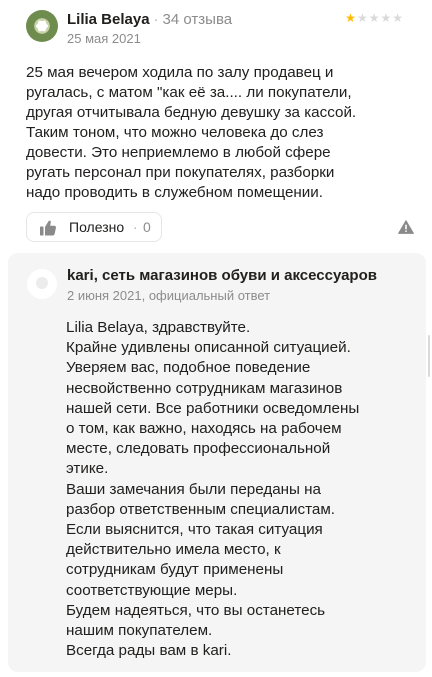 This screenshot has height=677, width=432. I want to click on reply-text-line: этике., so click(87, 469).